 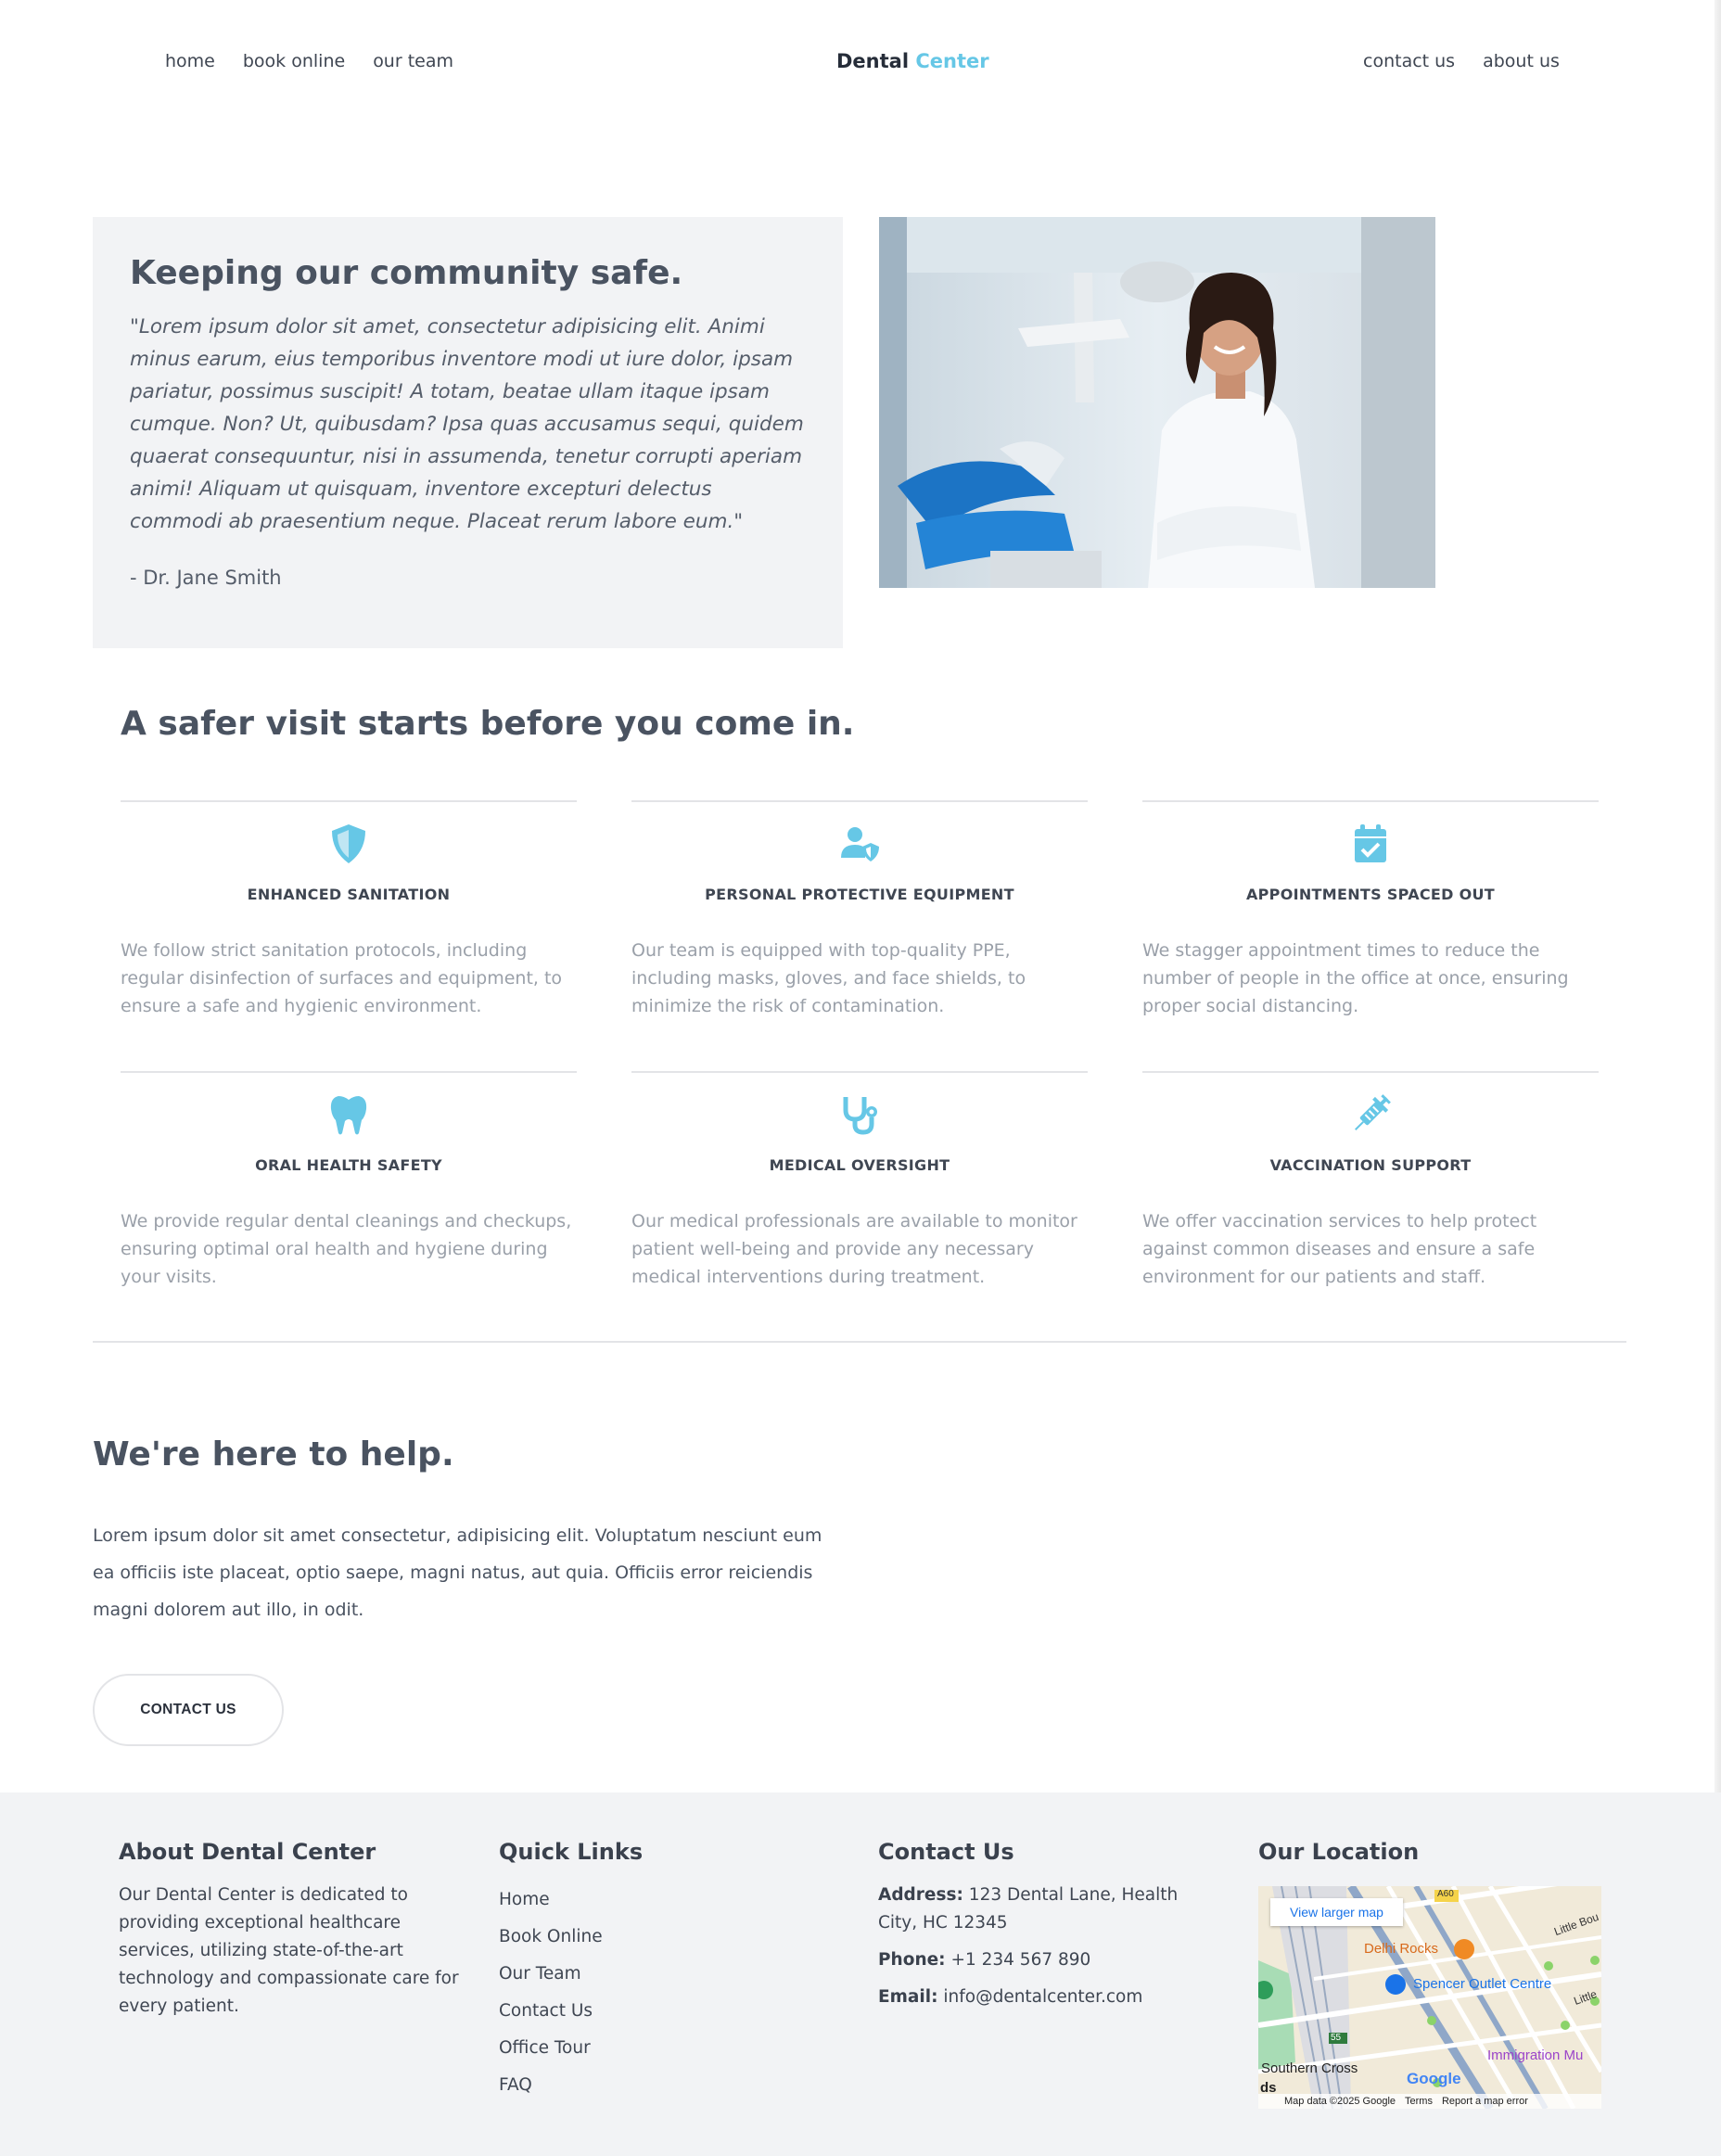 What do you see at coordinates (349, 895) in the screenshot?
I see `feature-title: ENHANCED SANITATION` at bounding box center [349, 895].